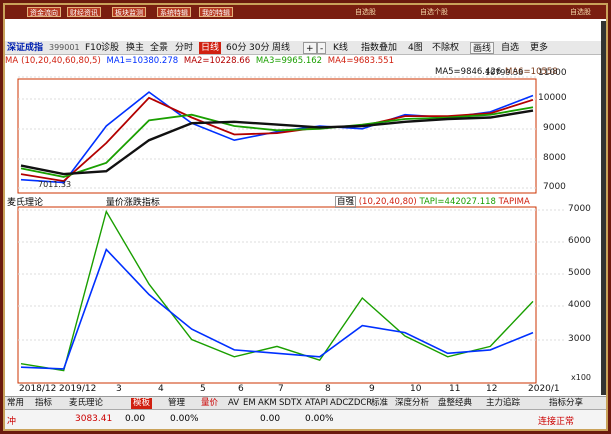  What do you see at coordinates (544, 389) in the screenshot?
I see `x-axis-label: 2020/1` at bounding box center [544, 389].